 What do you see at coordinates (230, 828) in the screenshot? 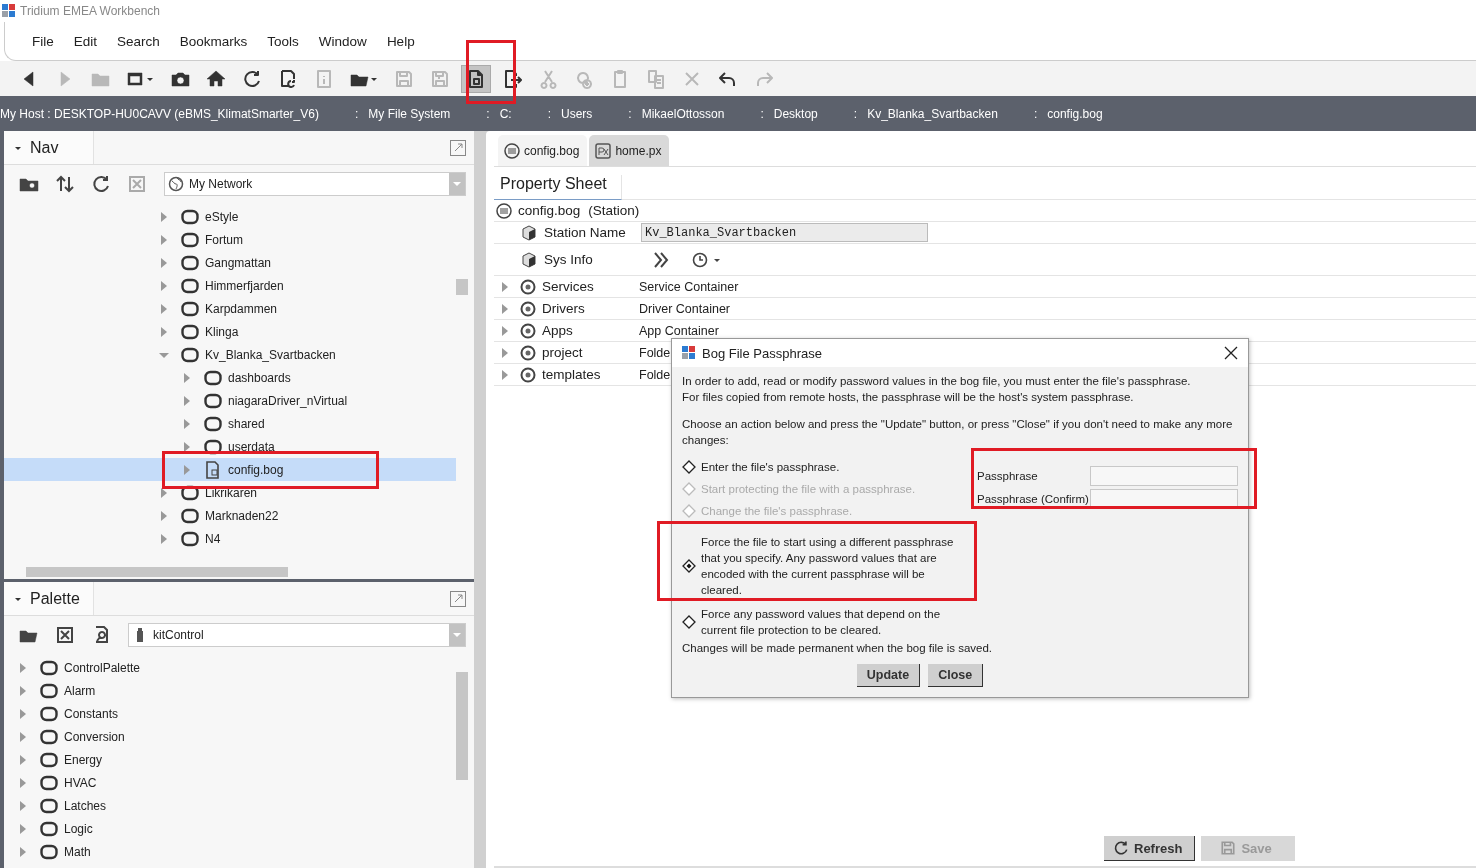
I see `tree-item: Logic` at bounding box center [230, 828].